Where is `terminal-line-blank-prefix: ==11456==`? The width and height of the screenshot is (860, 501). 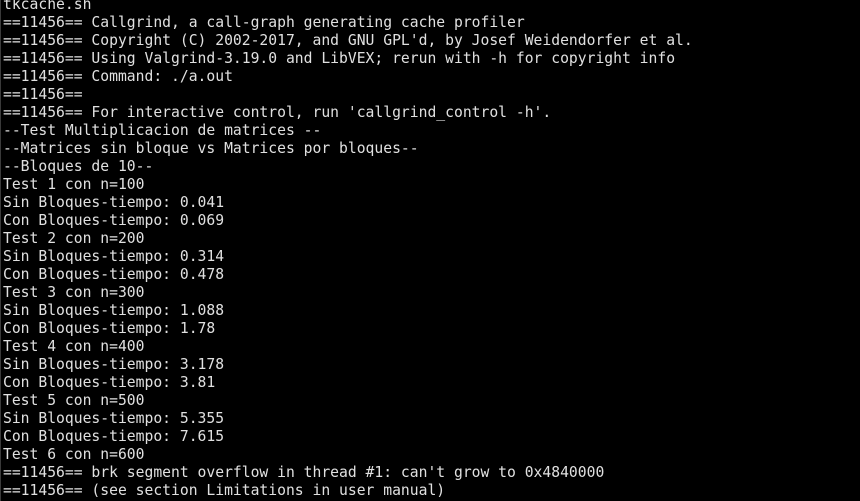
terminal-line-blank-prefix: ==11456== is located at coordinates (43, 94).